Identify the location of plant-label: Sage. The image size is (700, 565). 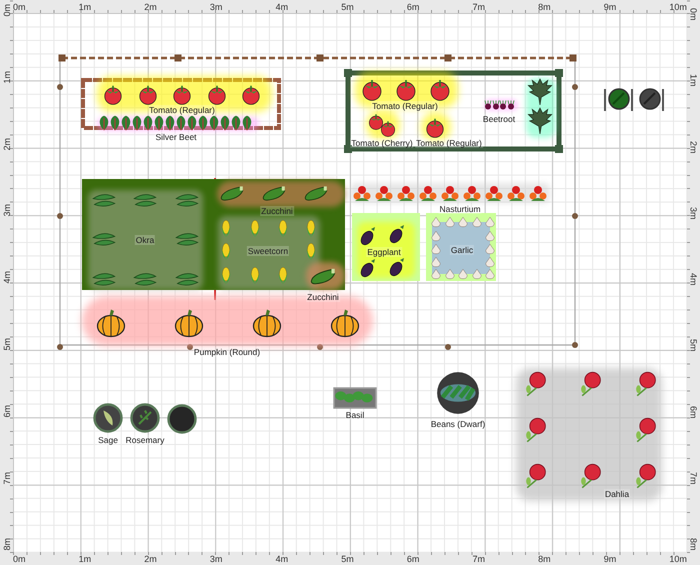
(108, 440).